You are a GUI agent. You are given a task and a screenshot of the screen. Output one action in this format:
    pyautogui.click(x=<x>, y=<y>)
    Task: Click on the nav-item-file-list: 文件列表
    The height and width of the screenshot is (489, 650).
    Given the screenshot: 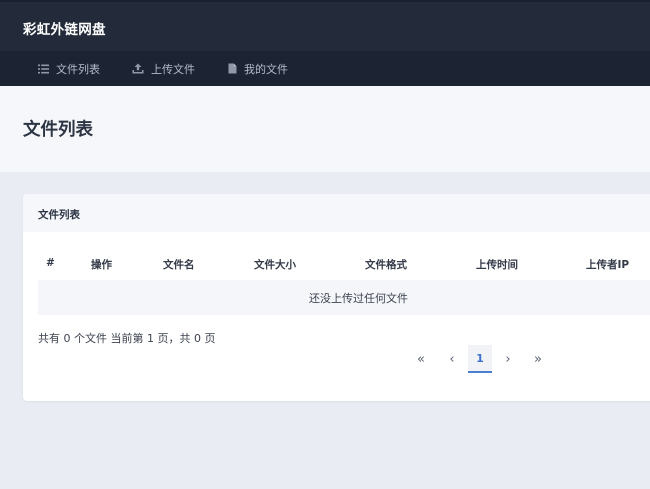 What is the action you would take?
    pyautogui.click(x=69, y=68)
    